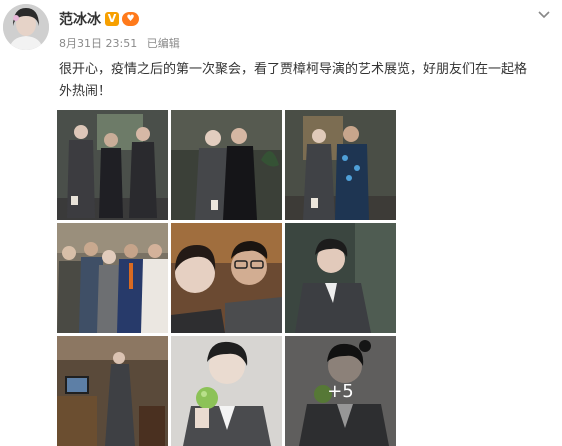 The width and height of the screenshot is (562, 446). I want to click on post-time: 23:51, so click(122, 43).